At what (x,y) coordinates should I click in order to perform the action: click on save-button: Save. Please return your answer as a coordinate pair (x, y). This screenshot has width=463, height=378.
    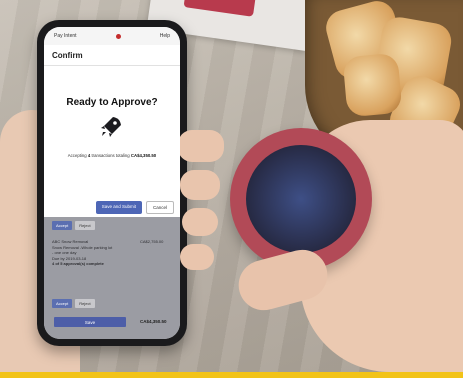
    Looking at the image, I should click on (90, 322).